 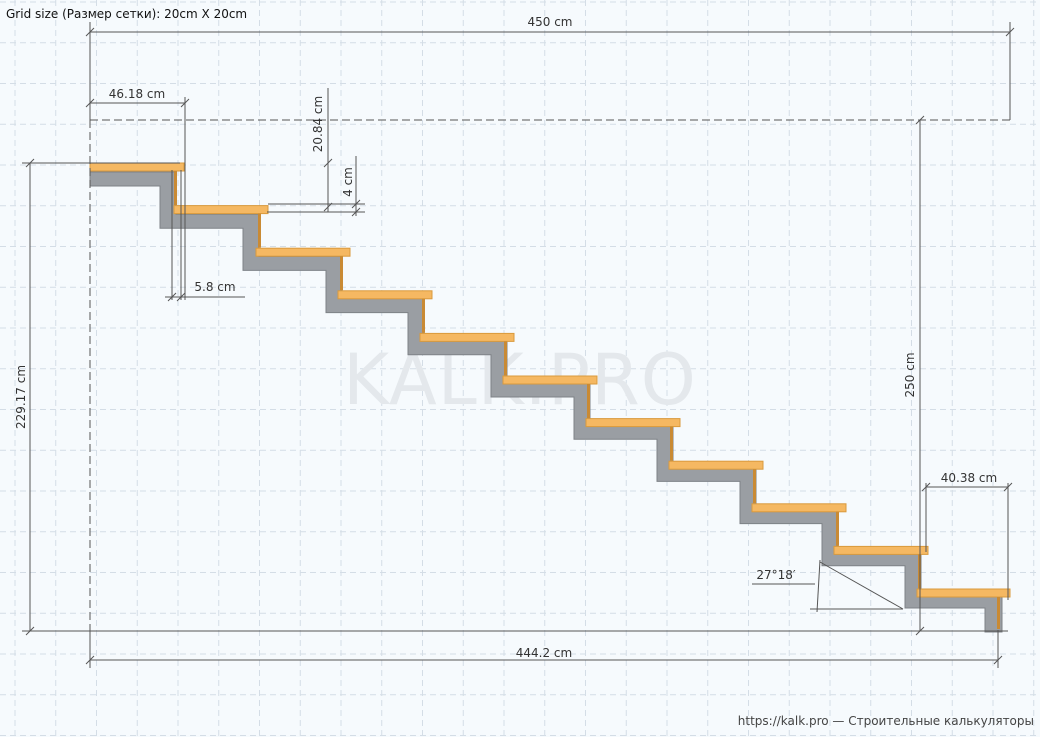 I want to click on overhang-label: 5.8 cm, so click(x=214, y=287).